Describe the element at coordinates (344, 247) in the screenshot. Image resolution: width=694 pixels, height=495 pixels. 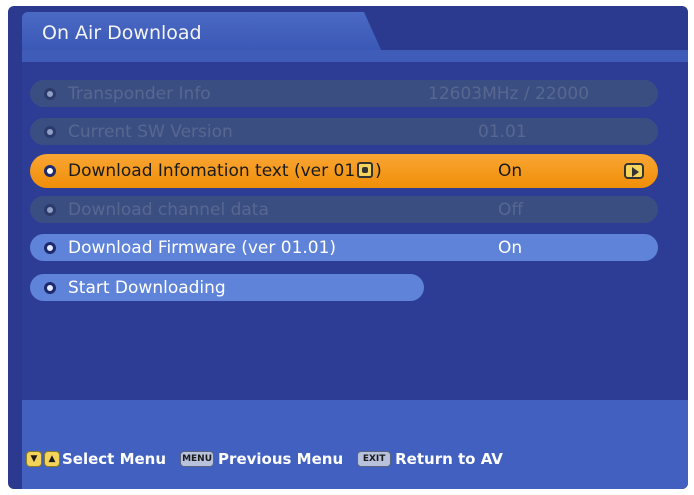
I see `menu-item-download-firmware: Download Firmware (ver 01.01) On` at that location.